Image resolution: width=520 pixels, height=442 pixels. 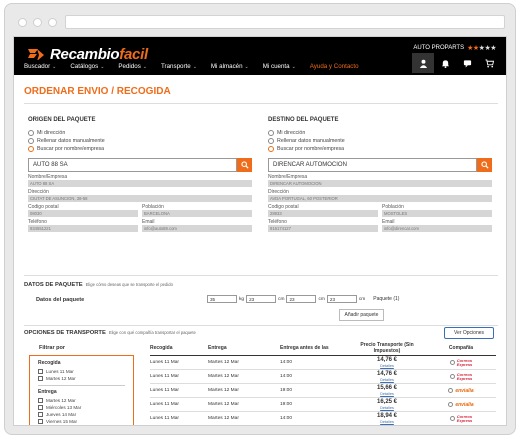 I want to click on origin-email-field: info@auto88.com, so click(x=197, y=228).